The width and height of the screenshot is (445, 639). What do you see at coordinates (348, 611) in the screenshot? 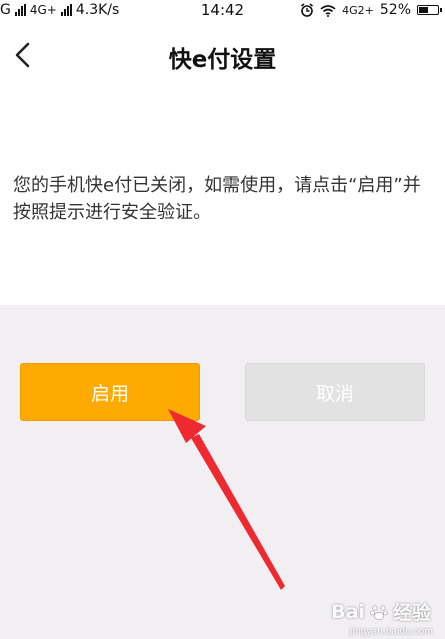
I see `watermark-brand: Bai` at bounding box center [348, 611].